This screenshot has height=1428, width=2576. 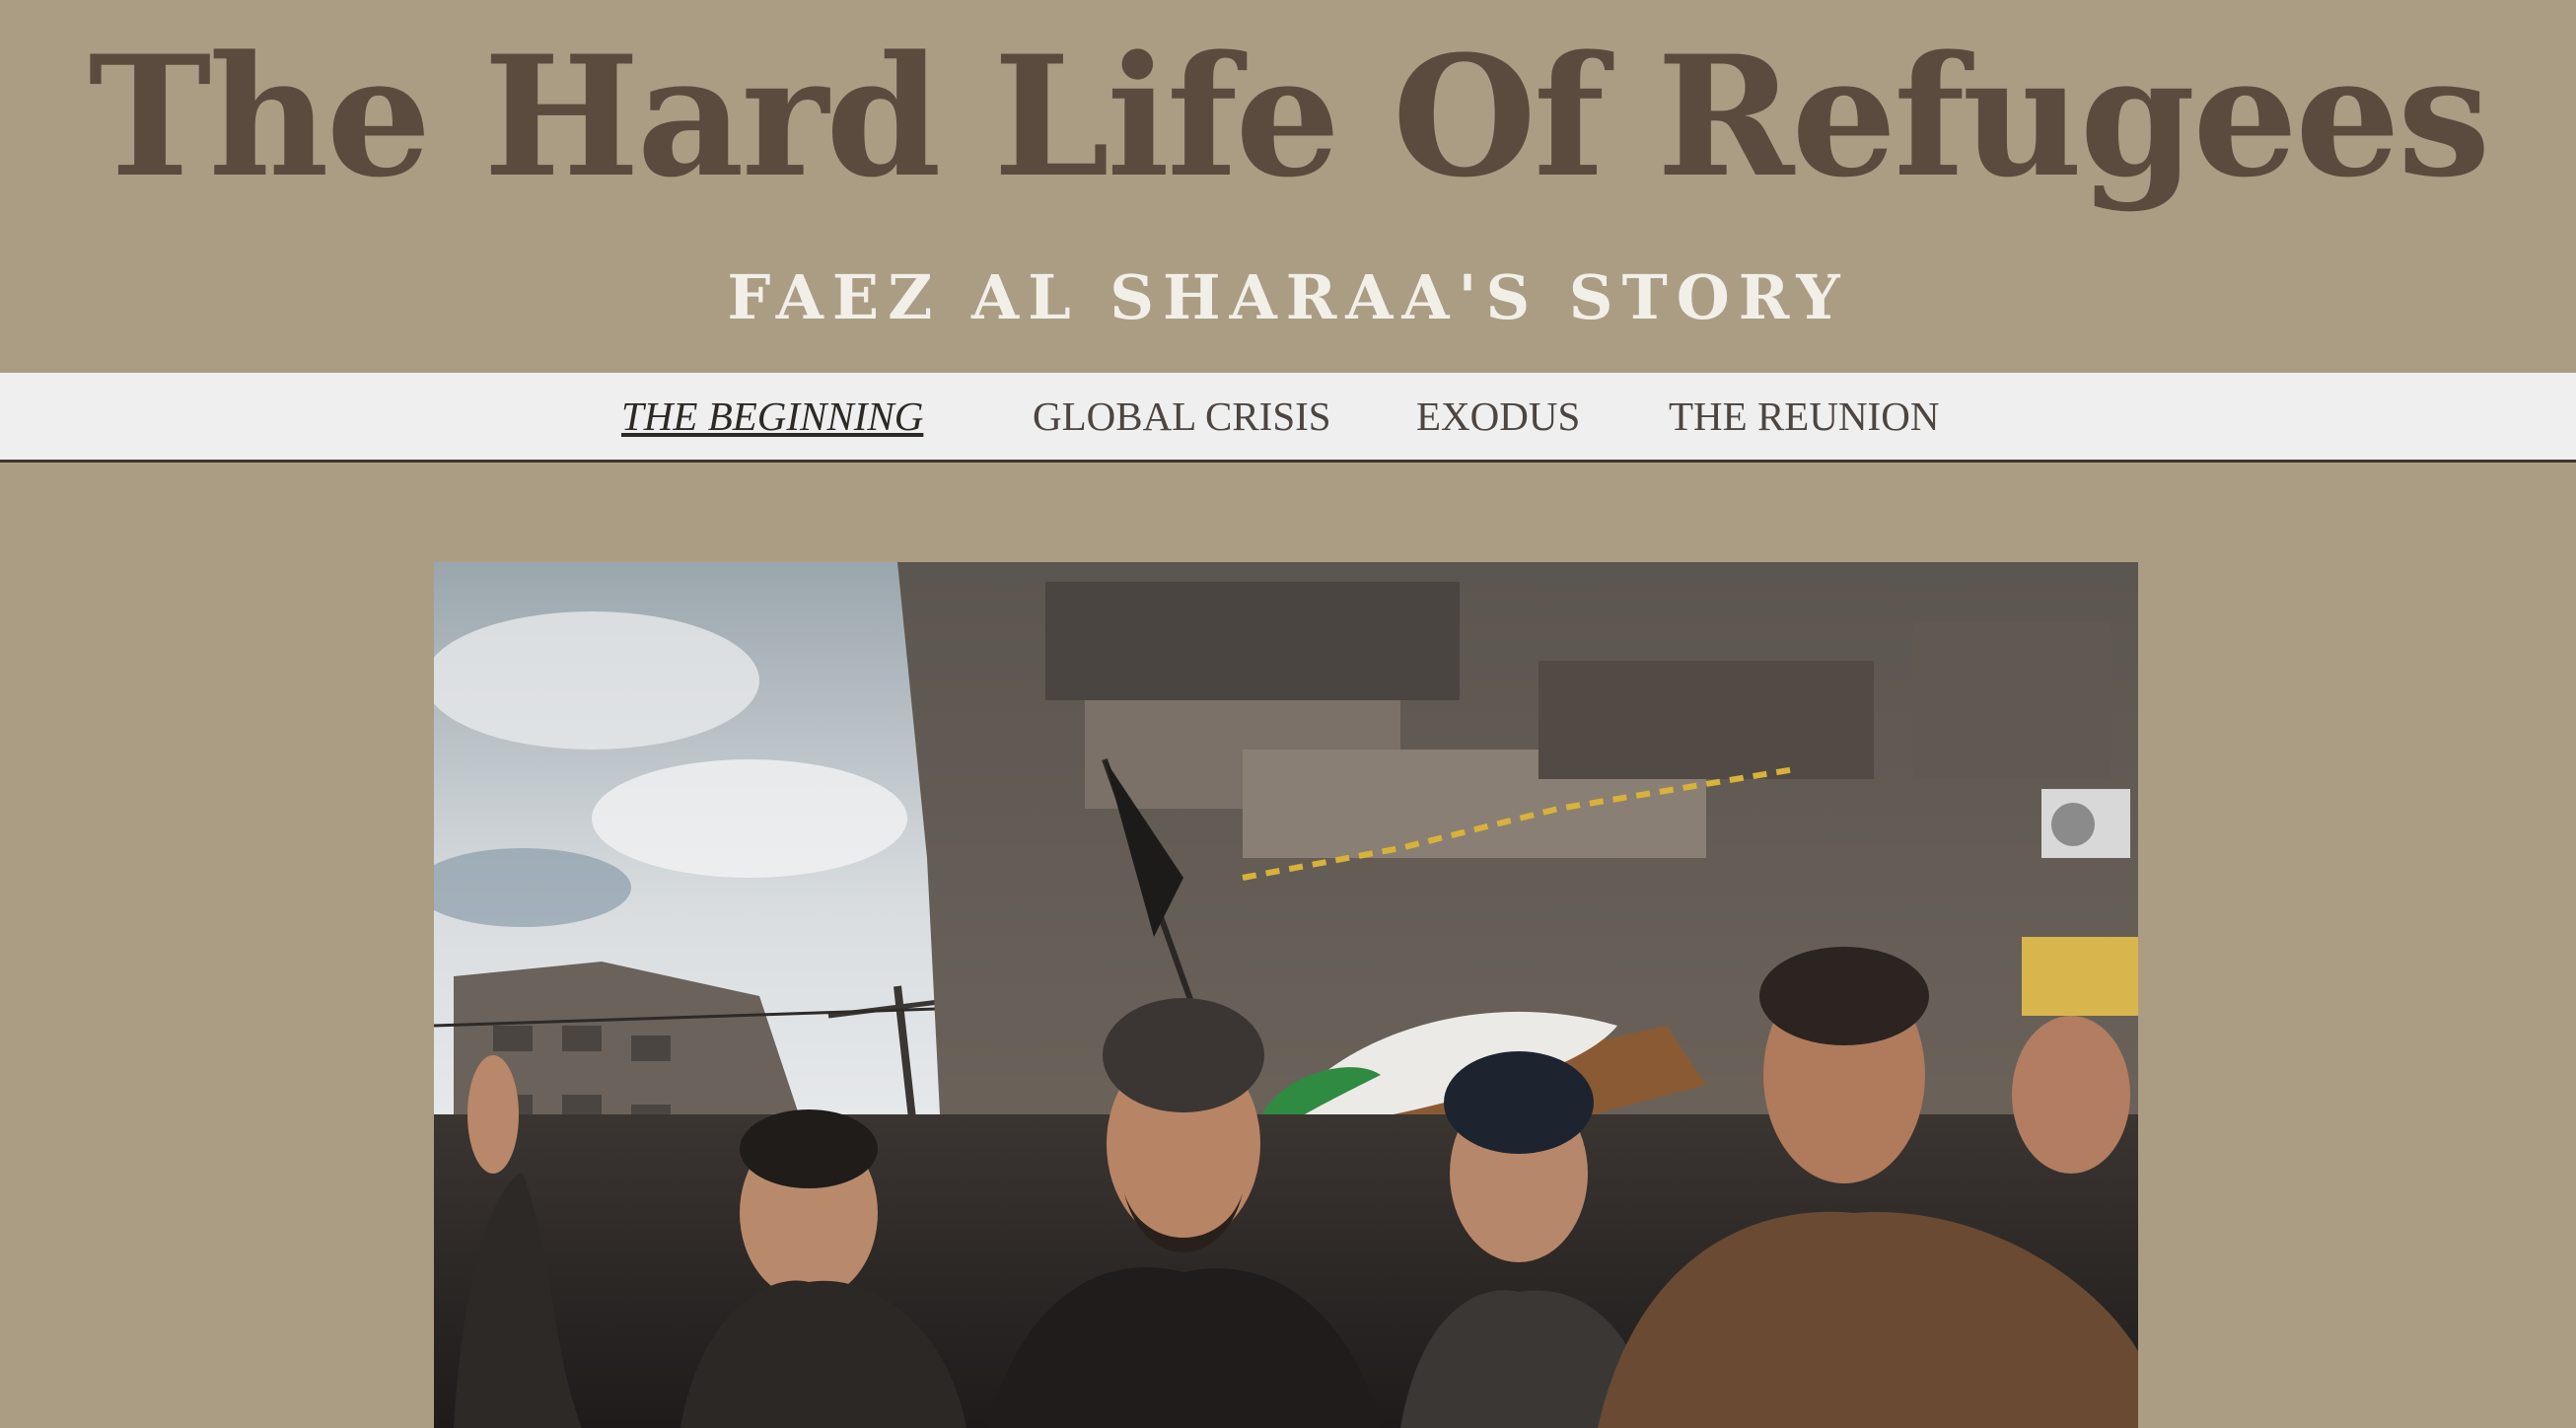 I want to click on nav-item-the-reunion: THE REUNION, so click(x=1804, y=416).